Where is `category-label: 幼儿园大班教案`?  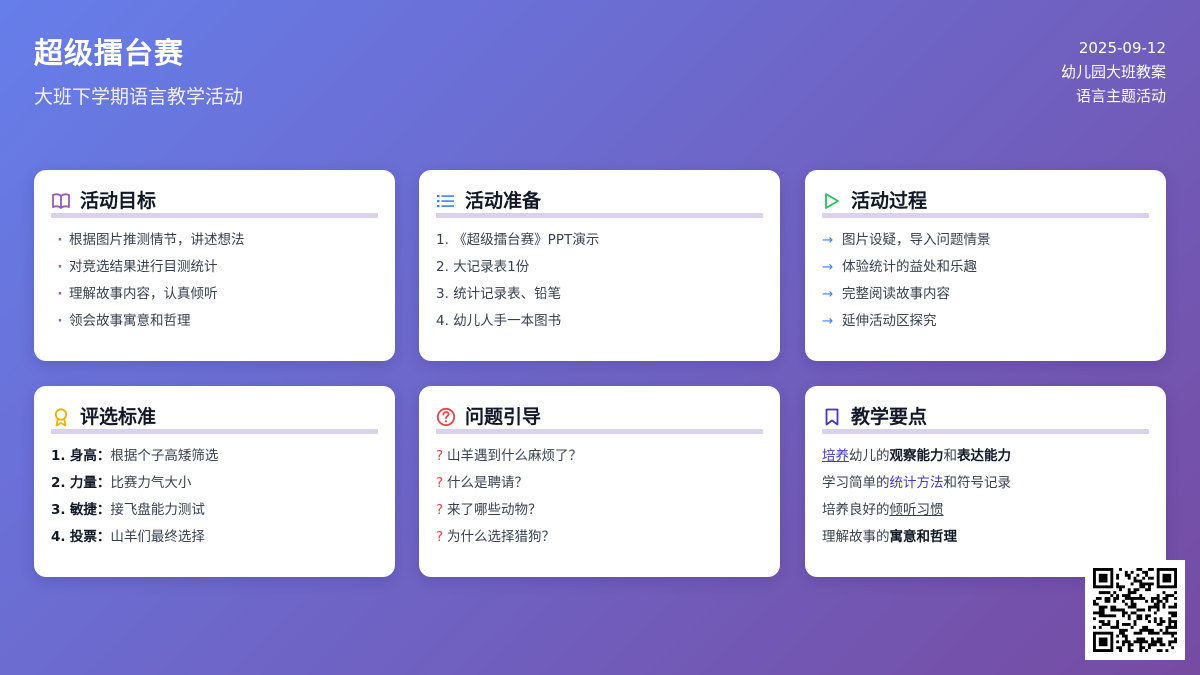
category-label: 幼儿园大班教案 is located at coordinates (1113, 72).